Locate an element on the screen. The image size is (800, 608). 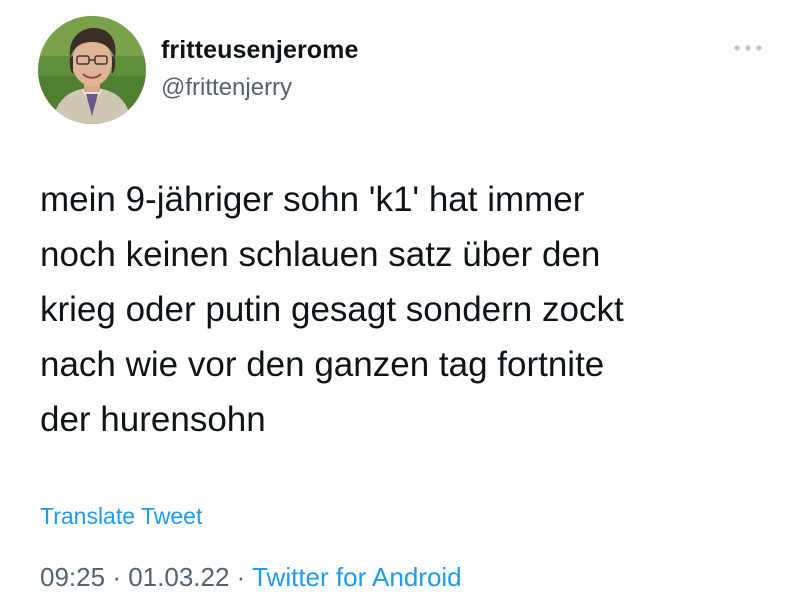
more-options-button is located at coordinates (748, 48).